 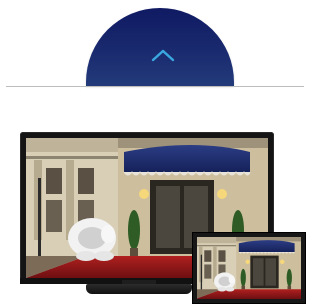 I want to click on tv-stand, so click(x=139, y=289).